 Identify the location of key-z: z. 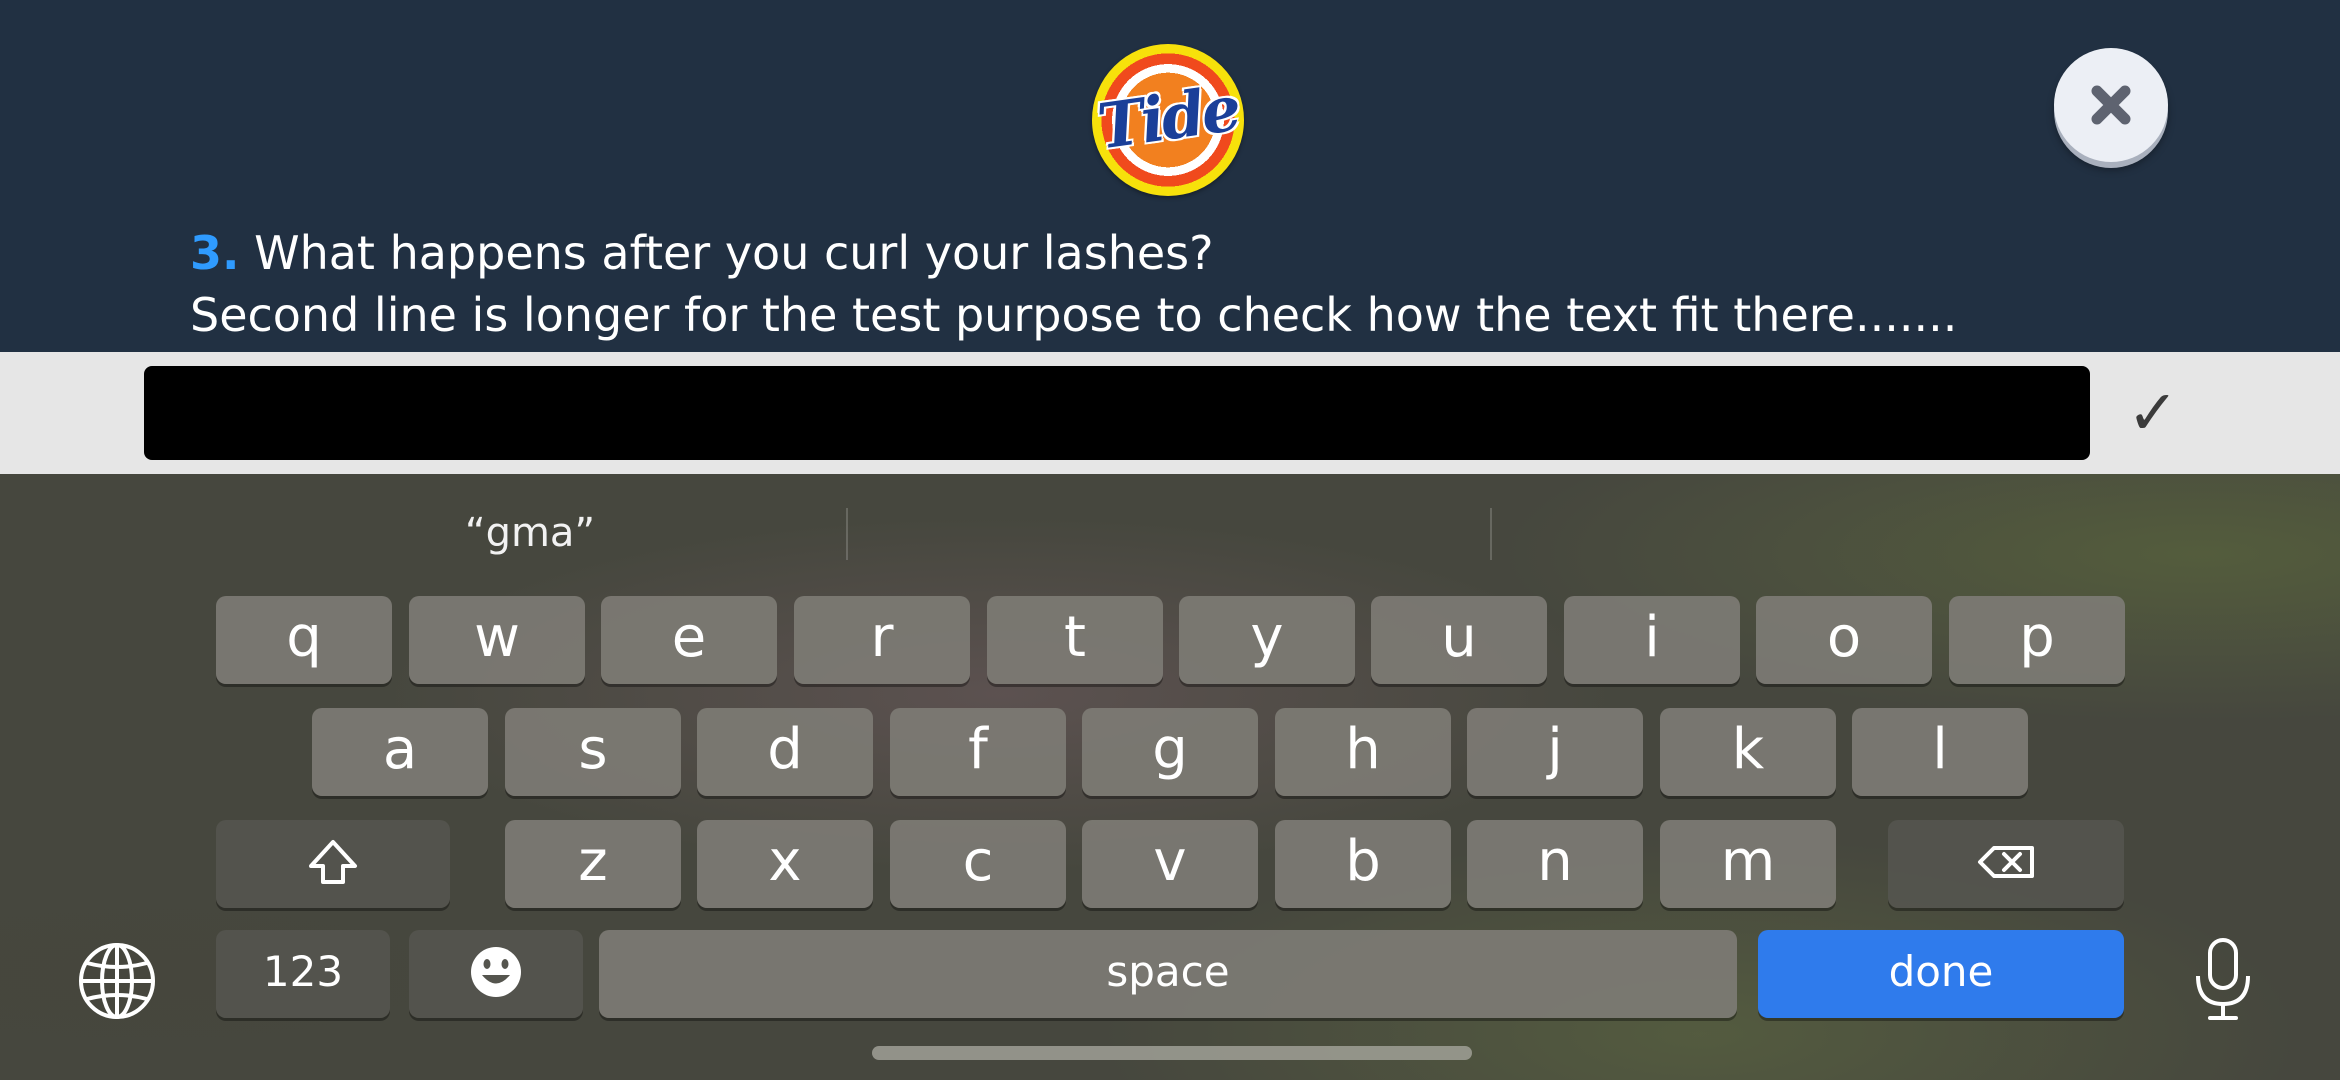
(593, 864).